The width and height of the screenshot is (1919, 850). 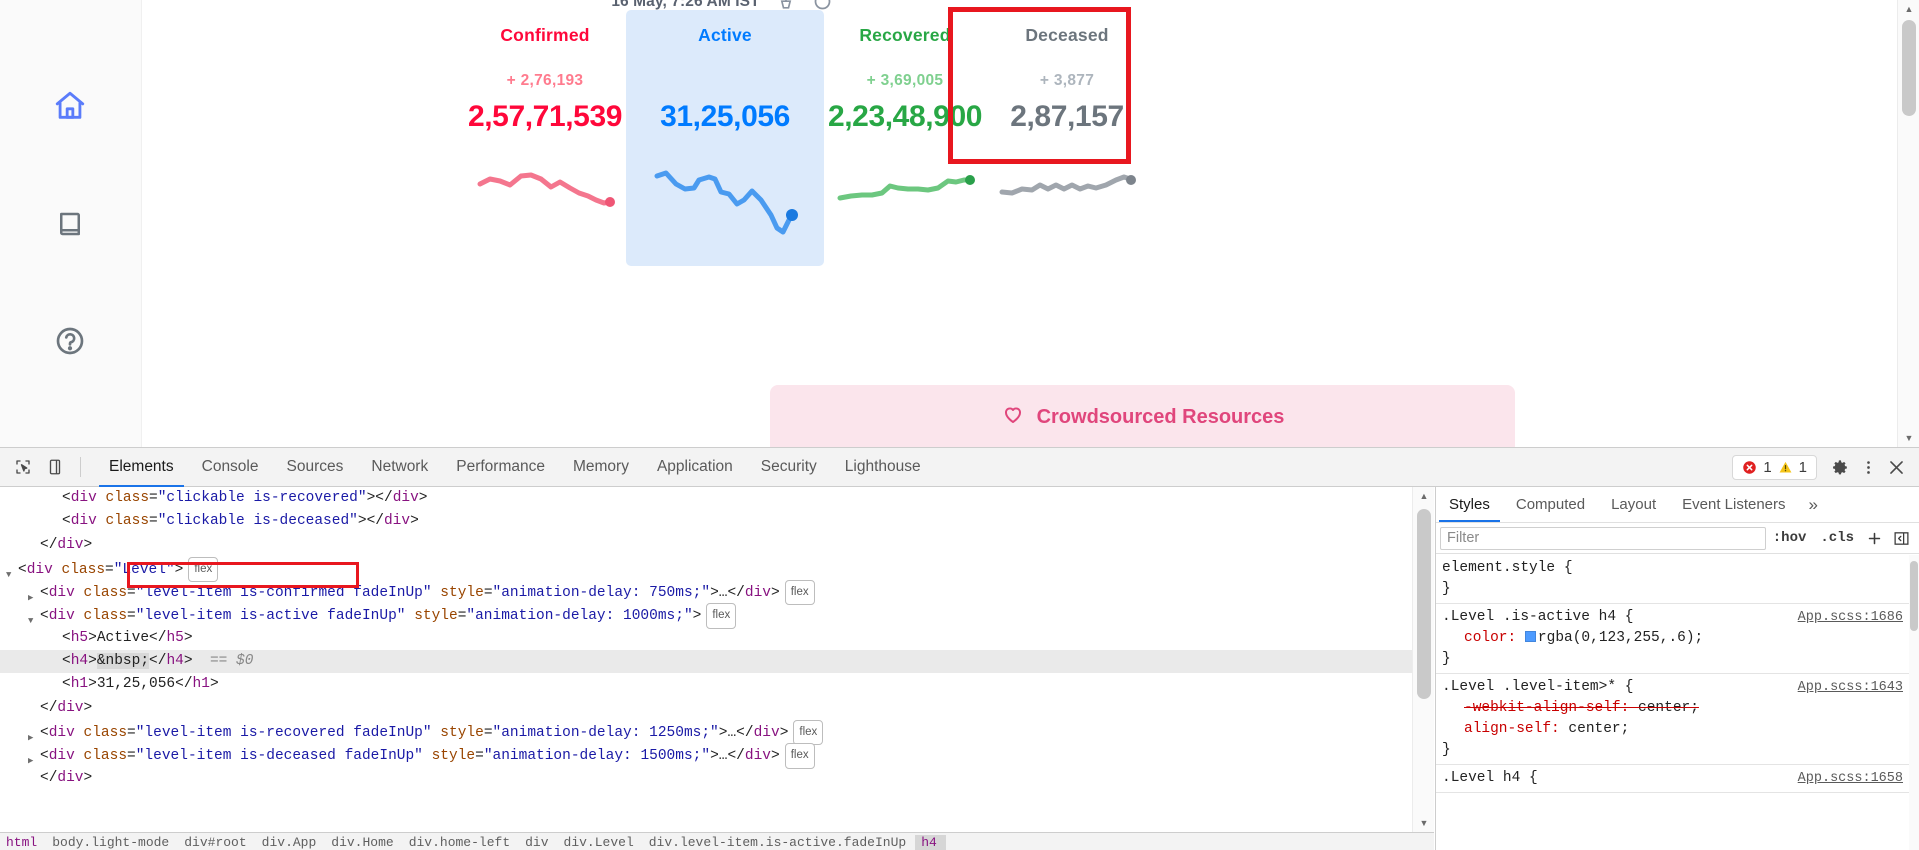 I want to click on styles-tab-layout: Layout, so click(x=1633, y=504).